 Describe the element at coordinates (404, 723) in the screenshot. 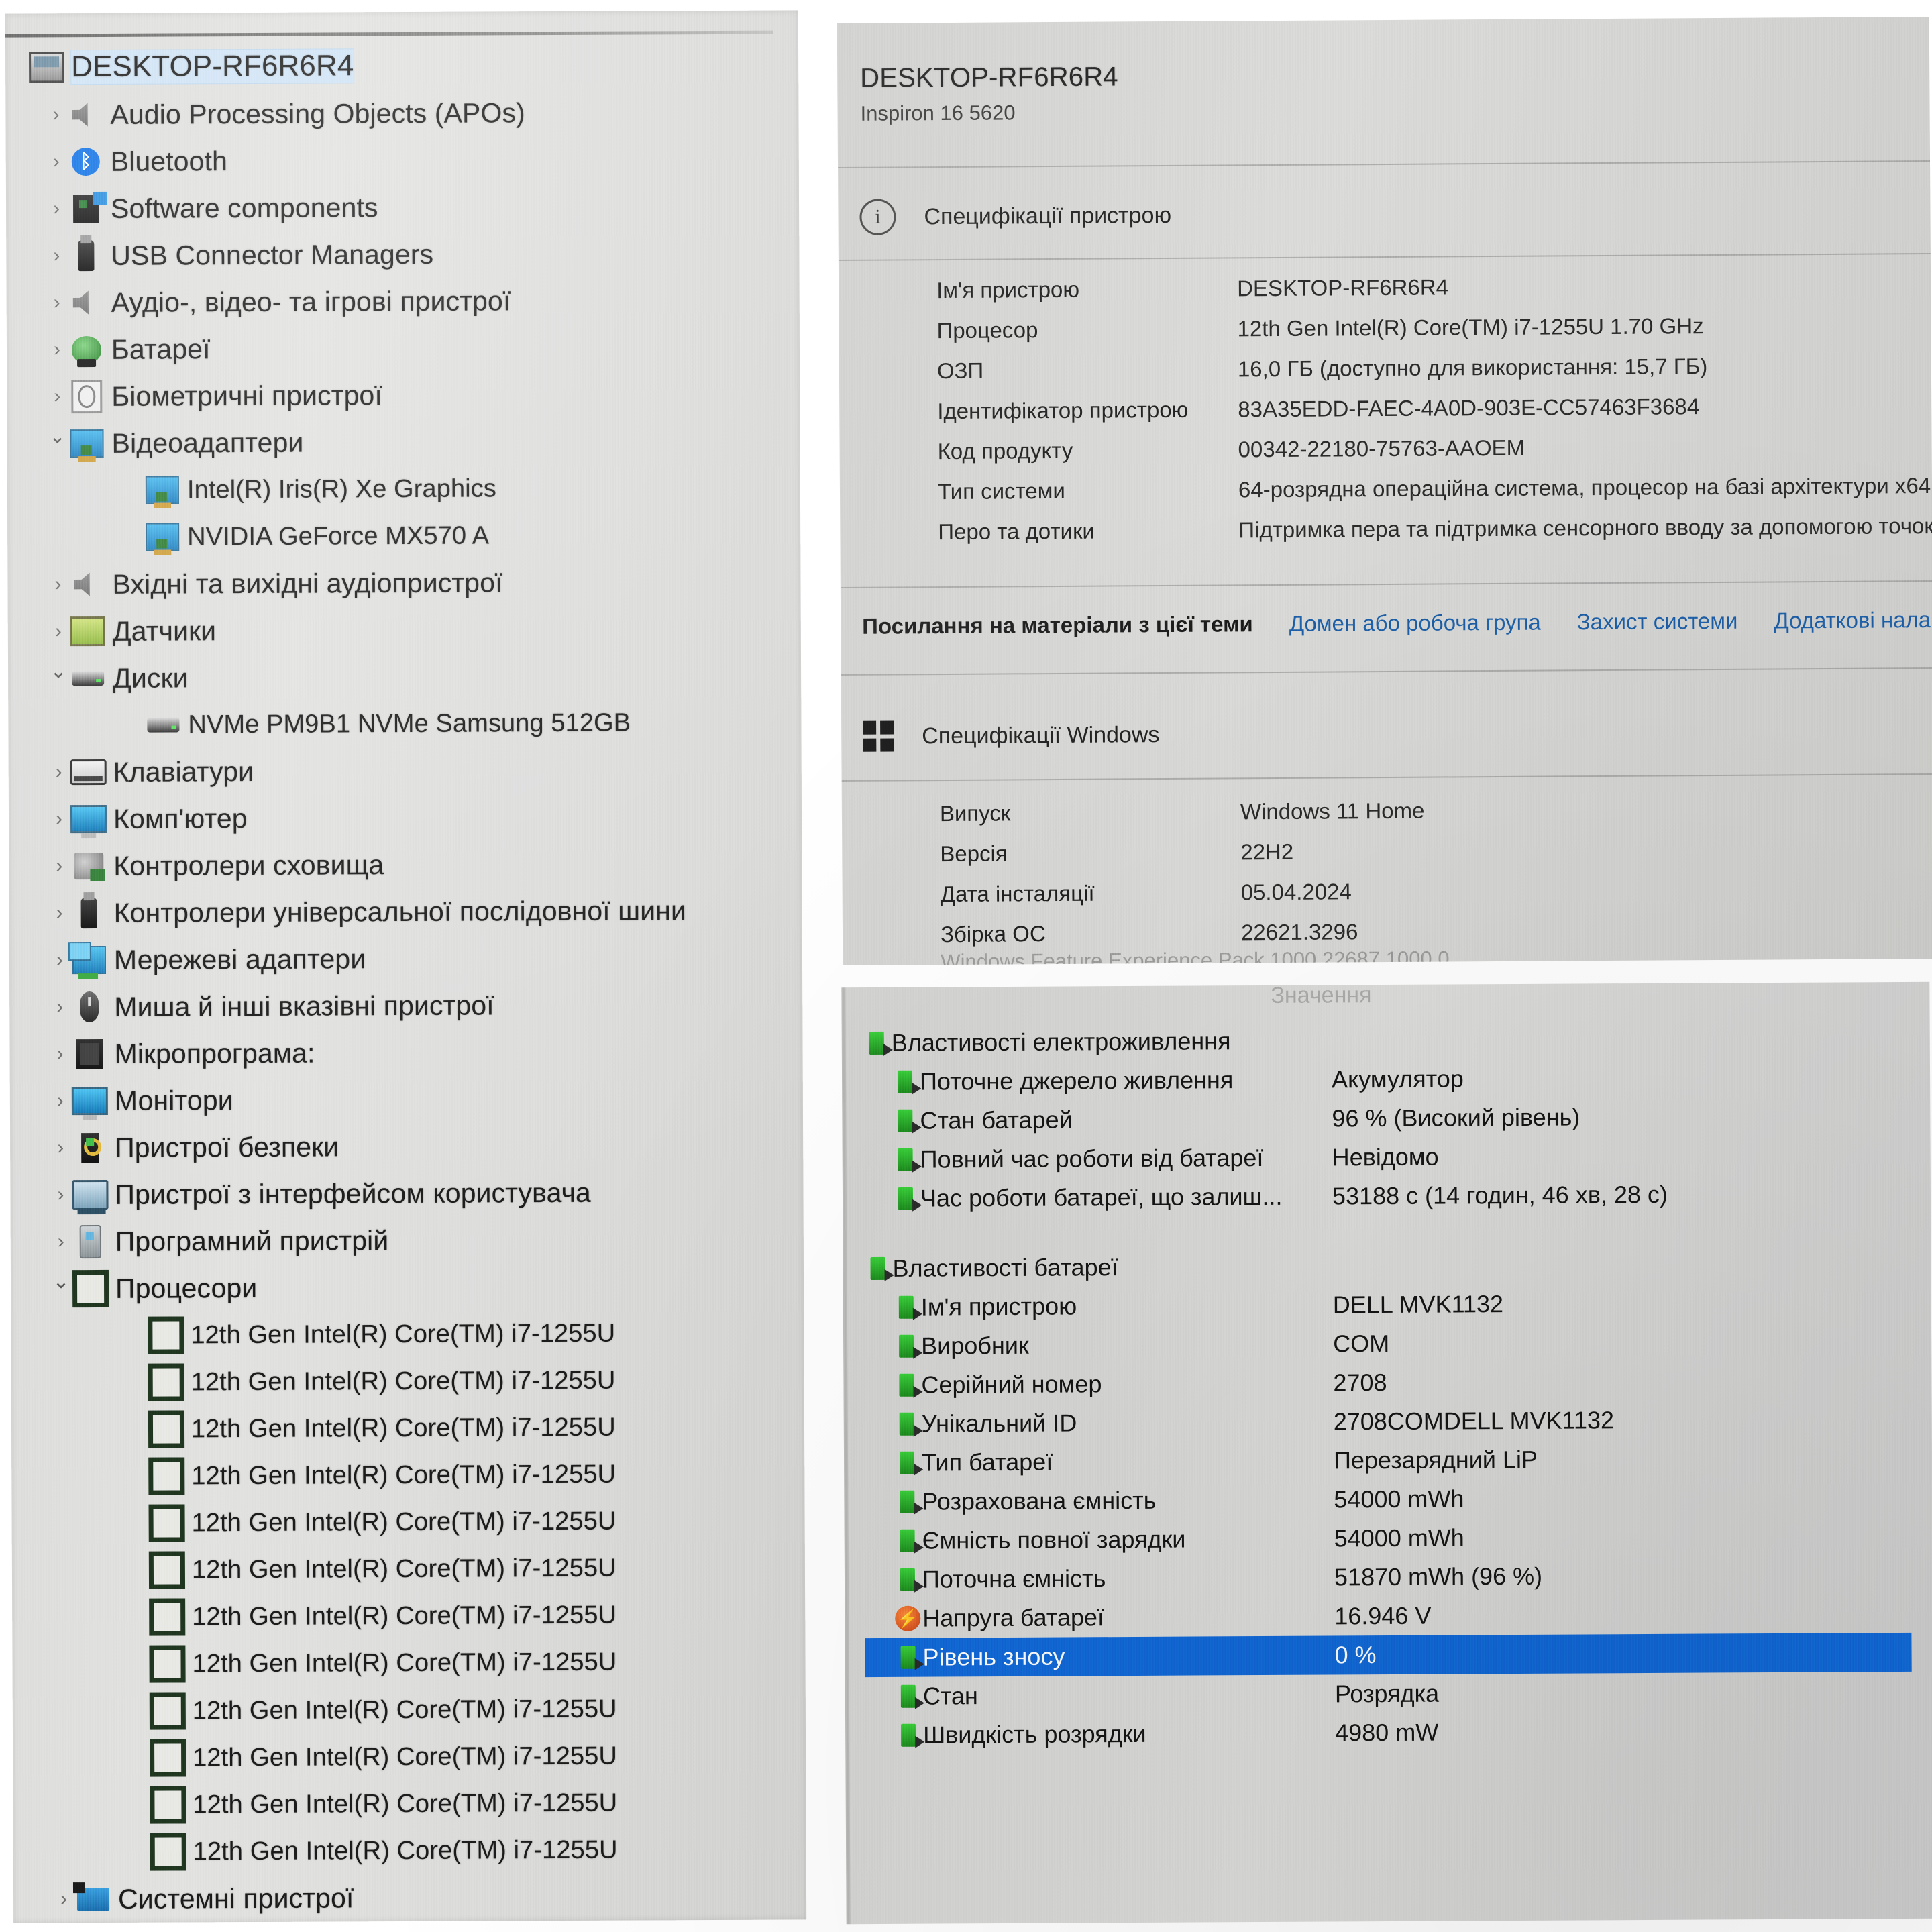

I see `tree-item: NVMe PM9B1 NVMe Samsung 512GB` at that location.